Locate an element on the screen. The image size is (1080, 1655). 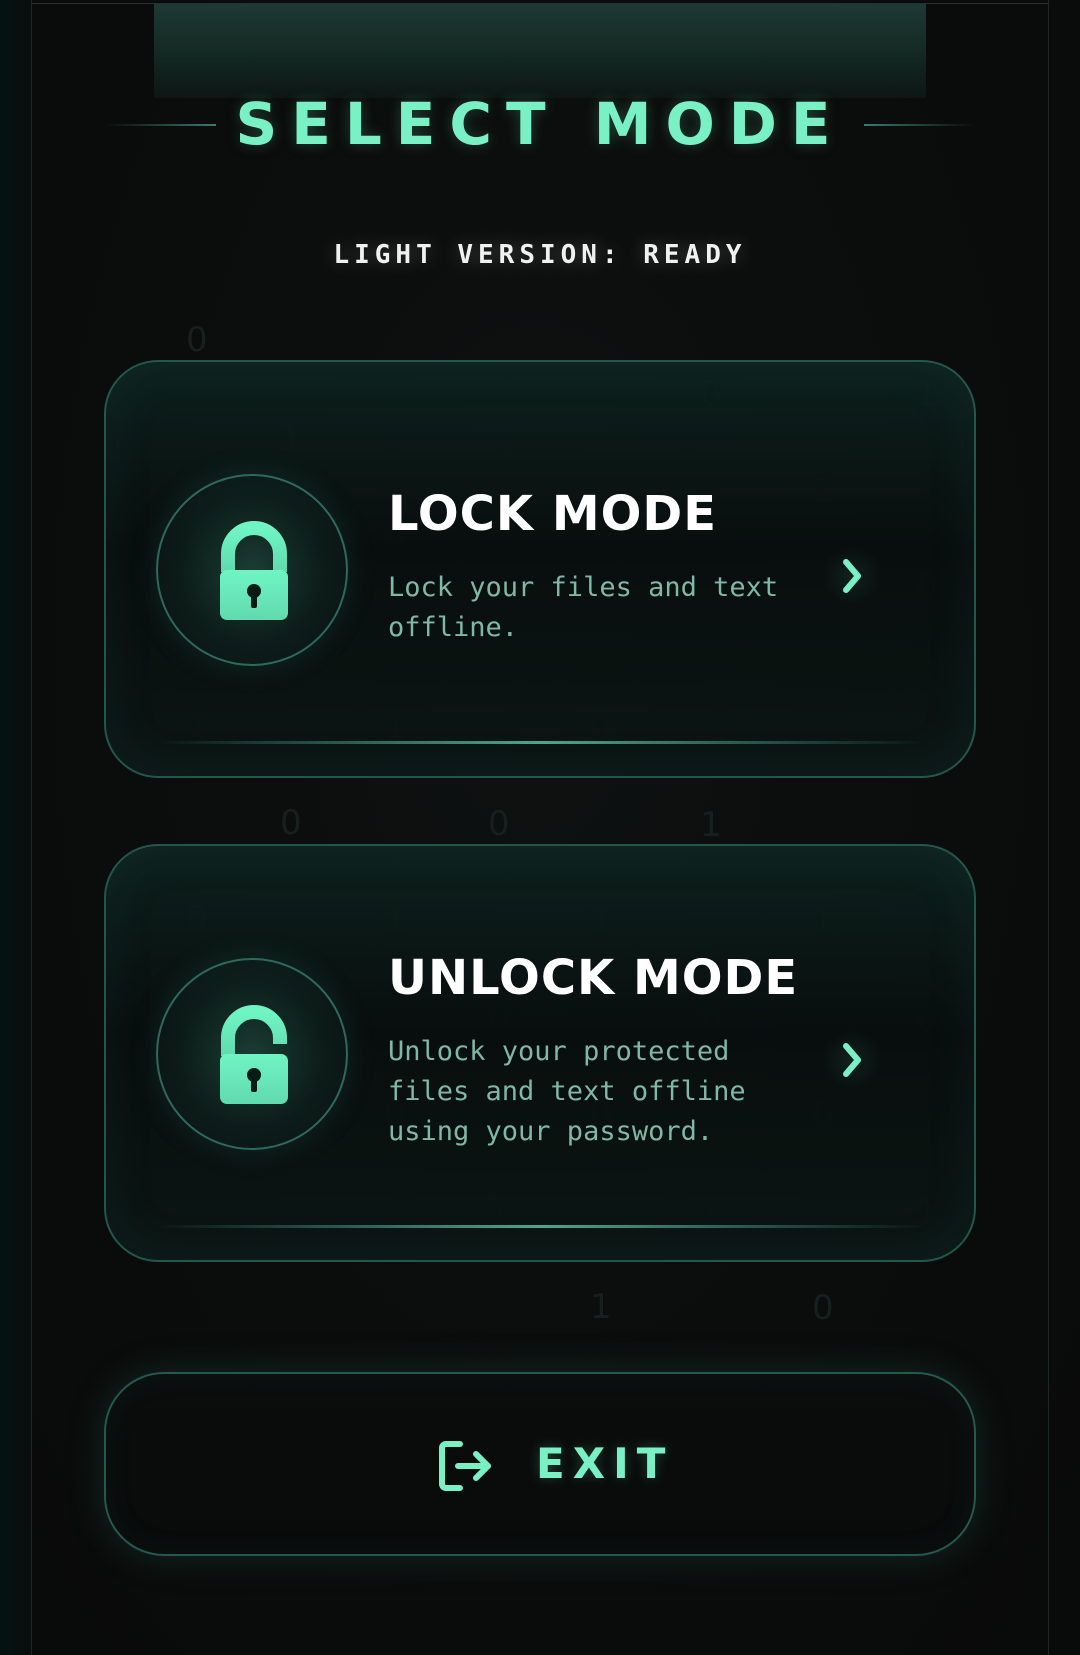
lock-icon-ring is located at coordinates (252, 570).